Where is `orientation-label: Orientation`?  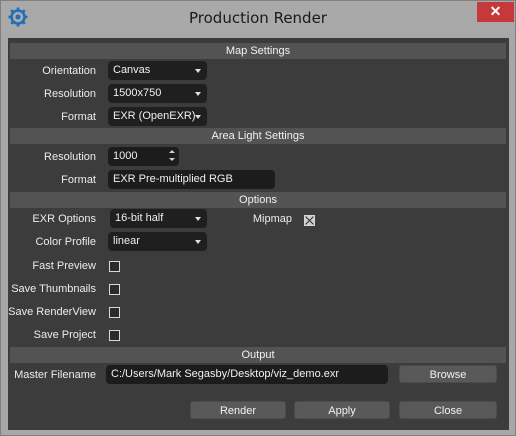
orientation-label: Orientation is located at coordinates (69, 71).